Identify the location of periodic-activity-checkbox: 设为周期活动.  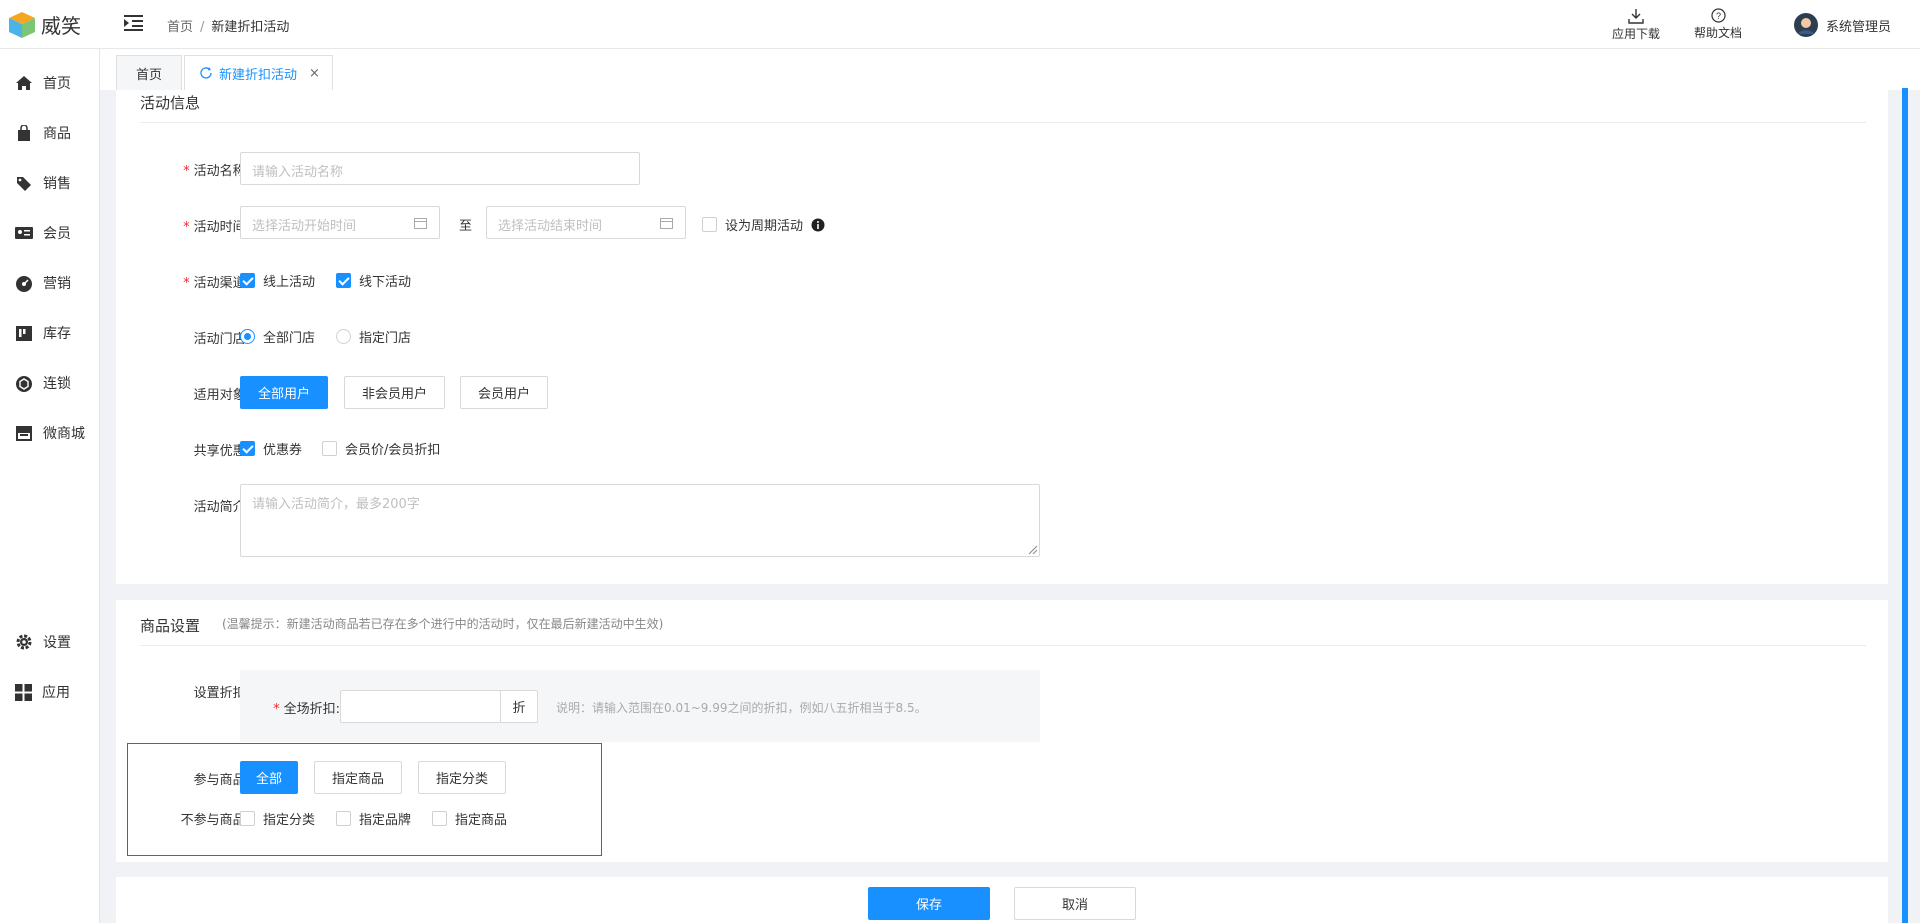
(763, 224).